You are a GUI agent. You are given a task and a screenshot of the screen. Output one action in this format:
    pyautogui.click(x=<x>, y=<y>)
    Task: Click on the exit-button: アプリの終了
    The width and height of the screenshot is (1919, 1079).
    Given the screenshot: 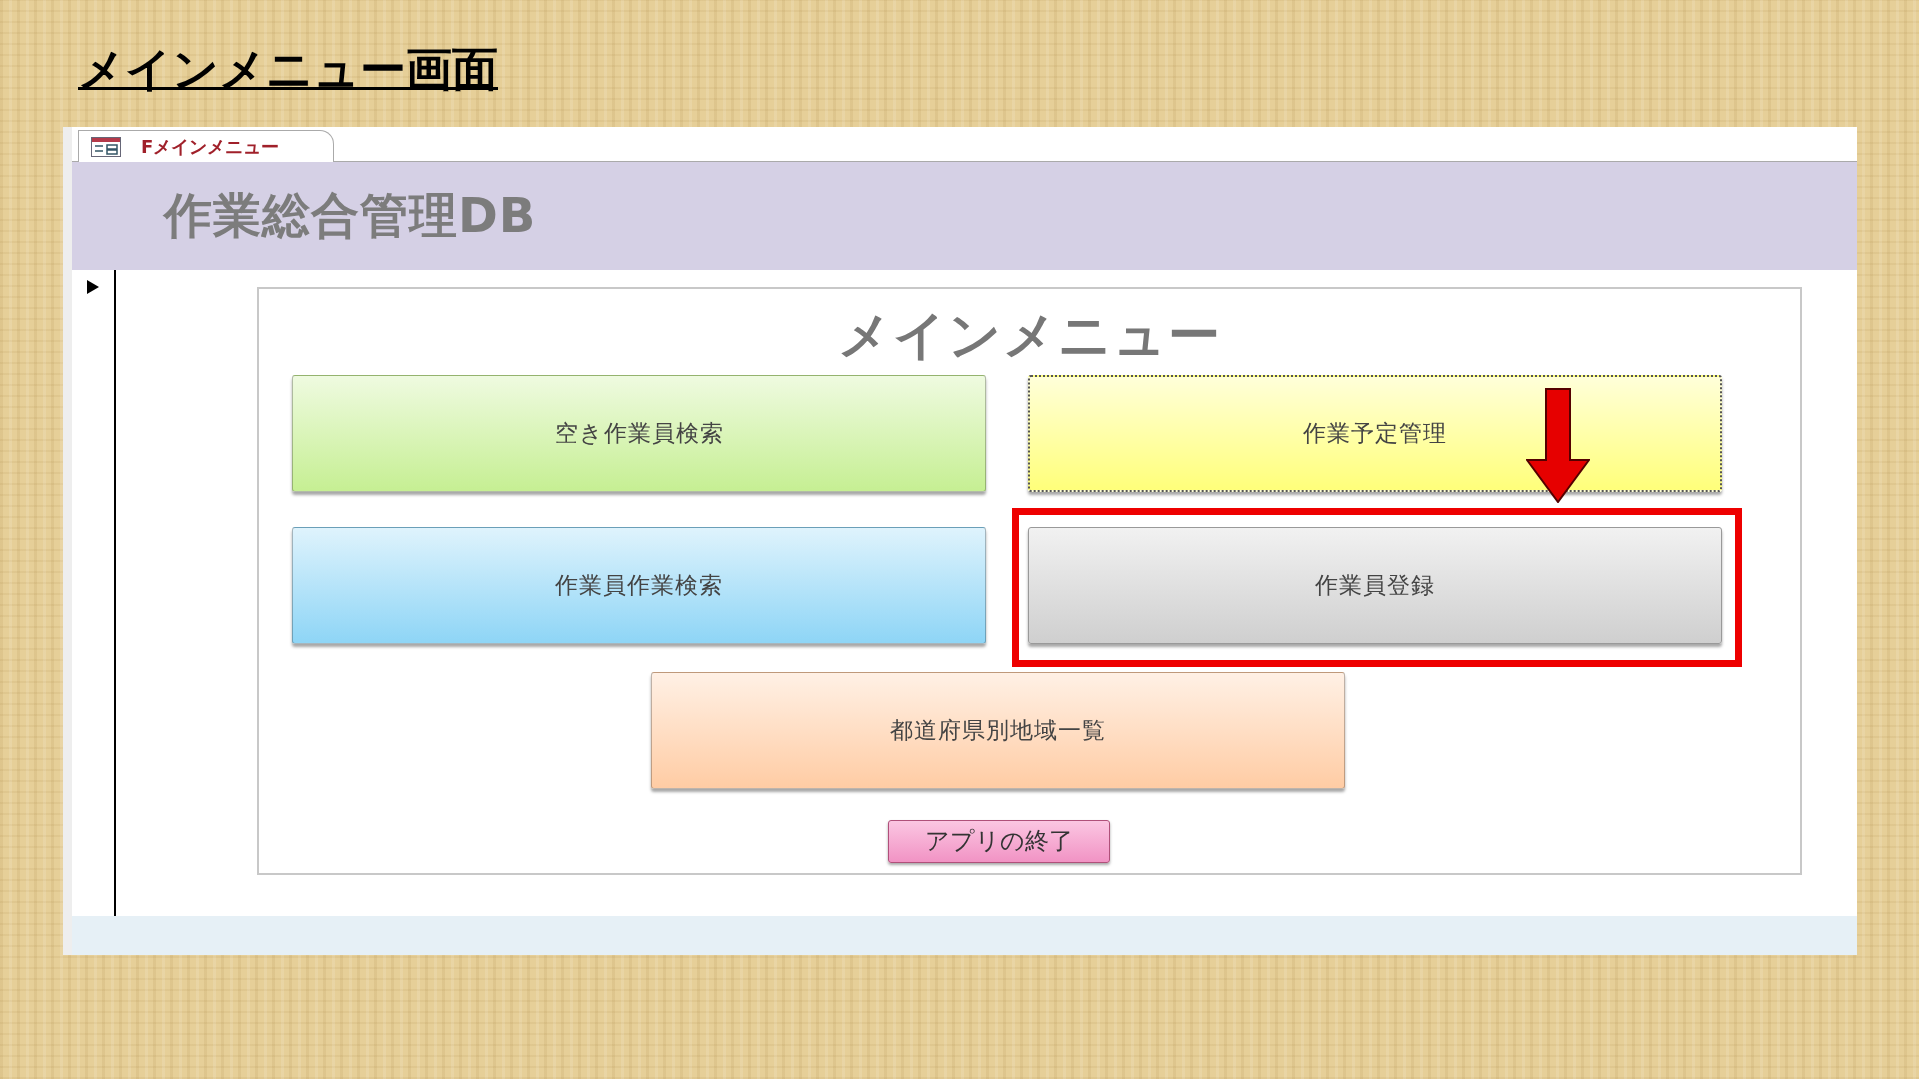 What is the action you would take?
    pyautogui.click(x=999, y=841)
    